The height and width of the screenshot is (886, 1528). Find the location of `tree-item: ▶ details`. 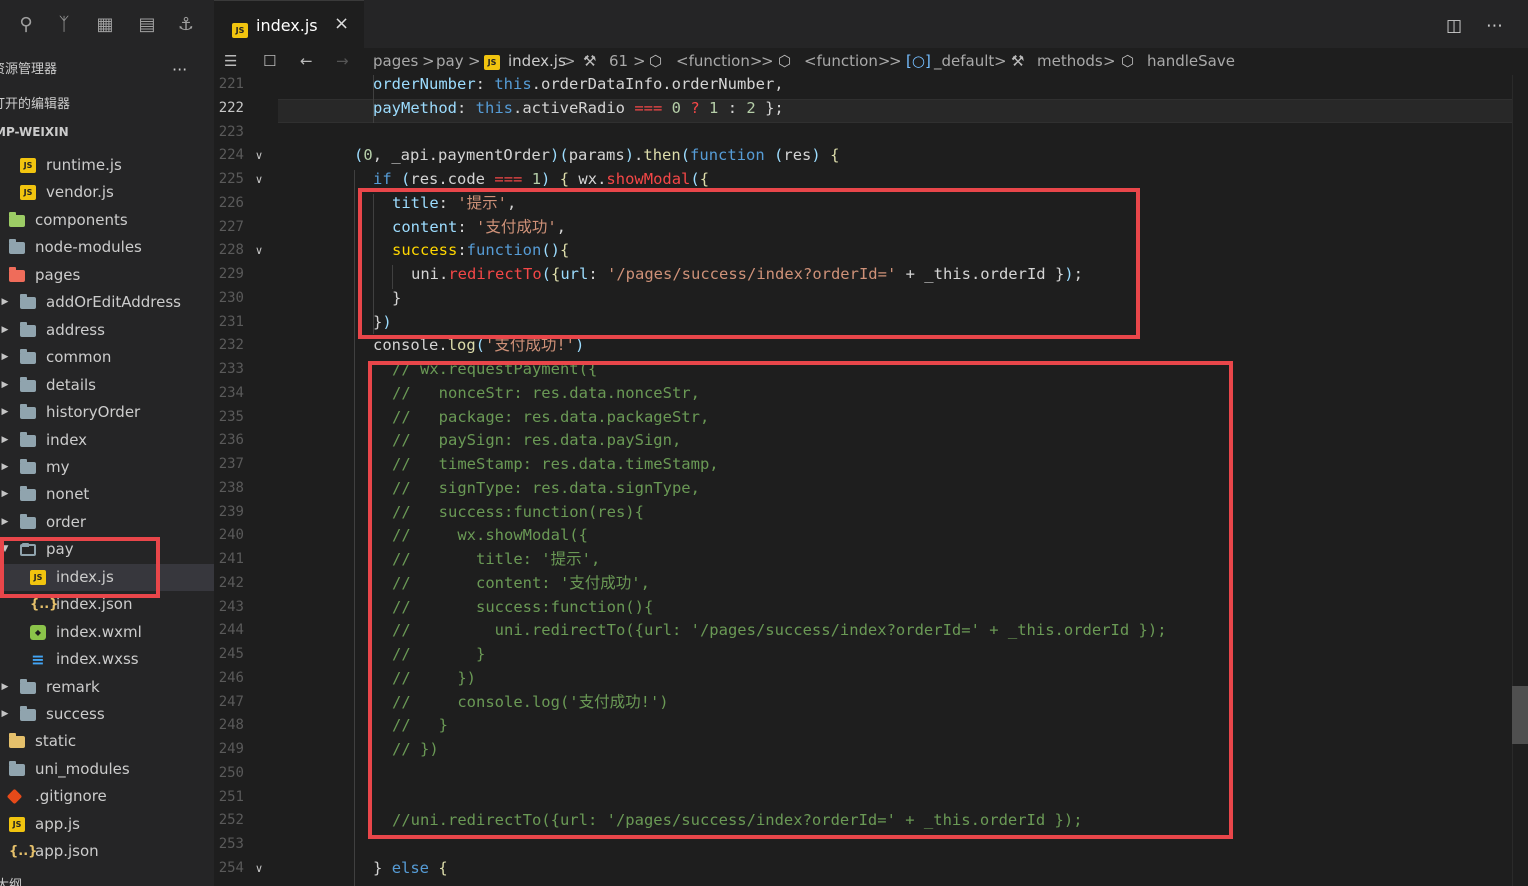

tree-item: ▶ details is located at coordinates (107, 386).